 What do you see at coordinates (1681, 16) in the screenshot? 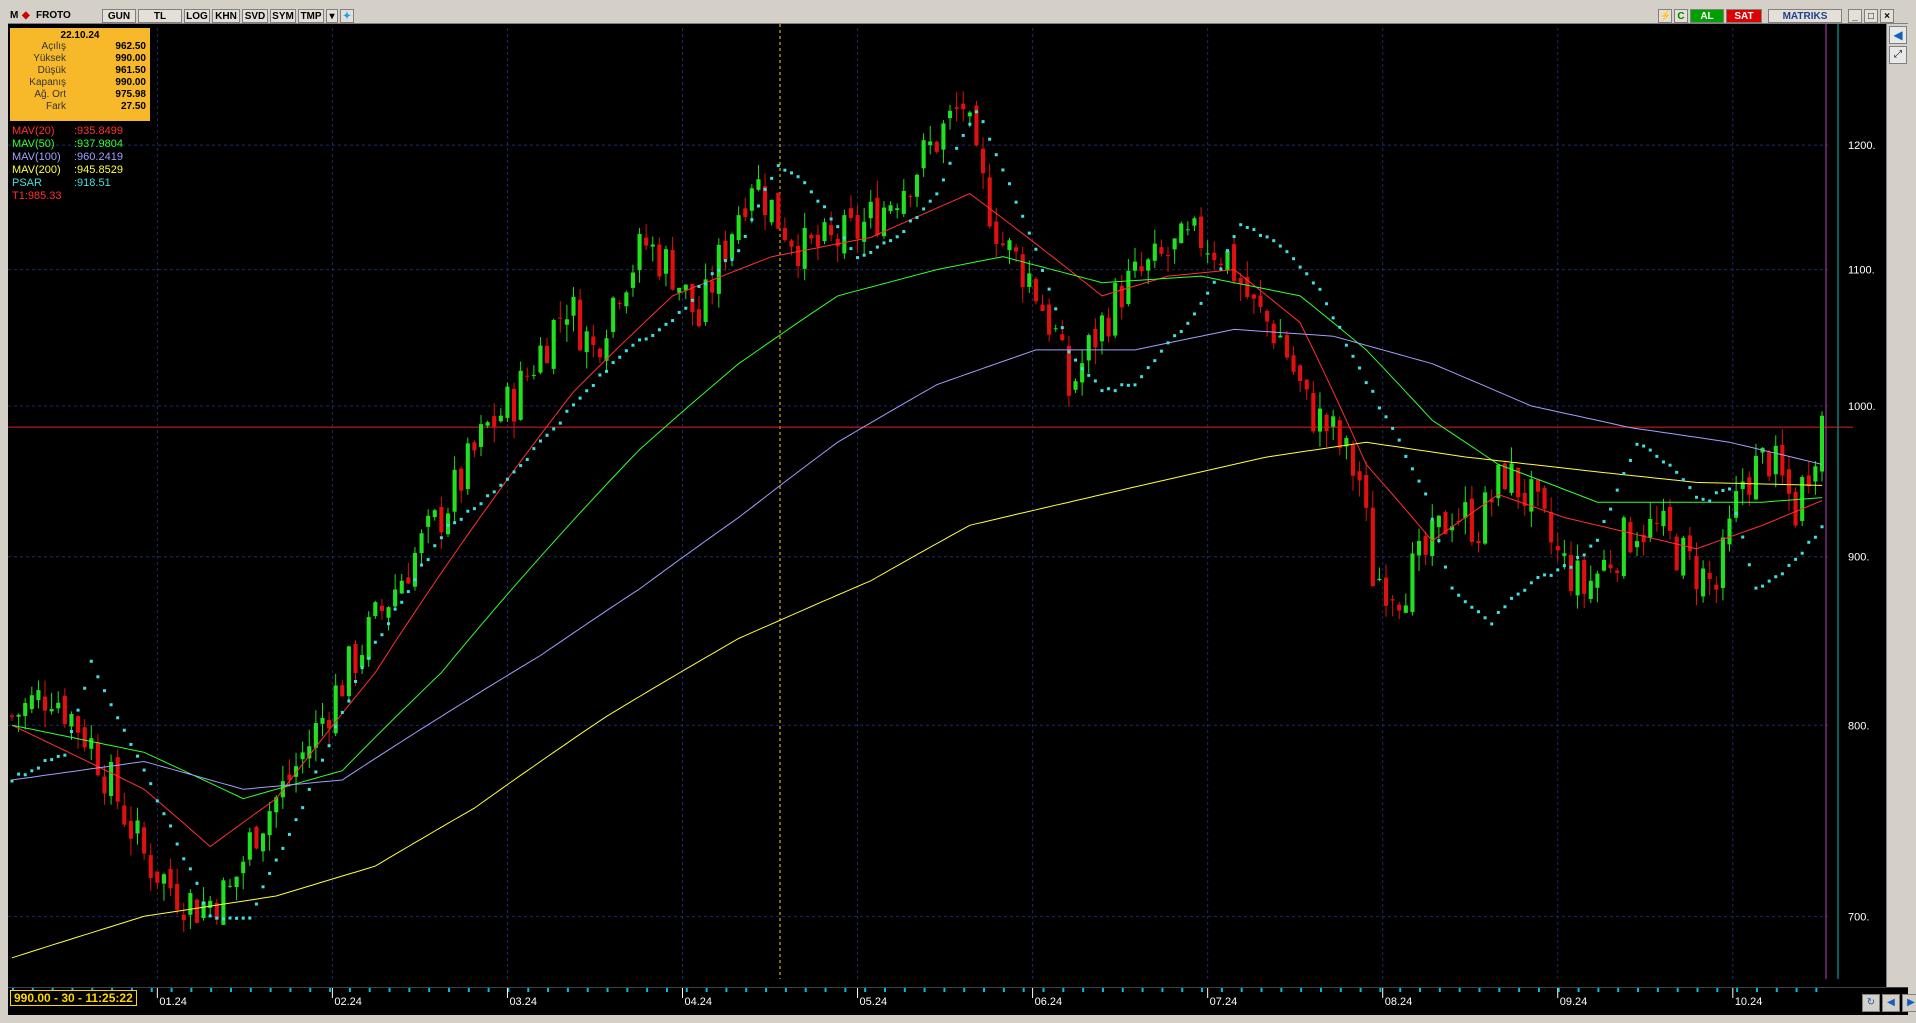
I see `alert-button: C` at bounding box center [1681, 16].